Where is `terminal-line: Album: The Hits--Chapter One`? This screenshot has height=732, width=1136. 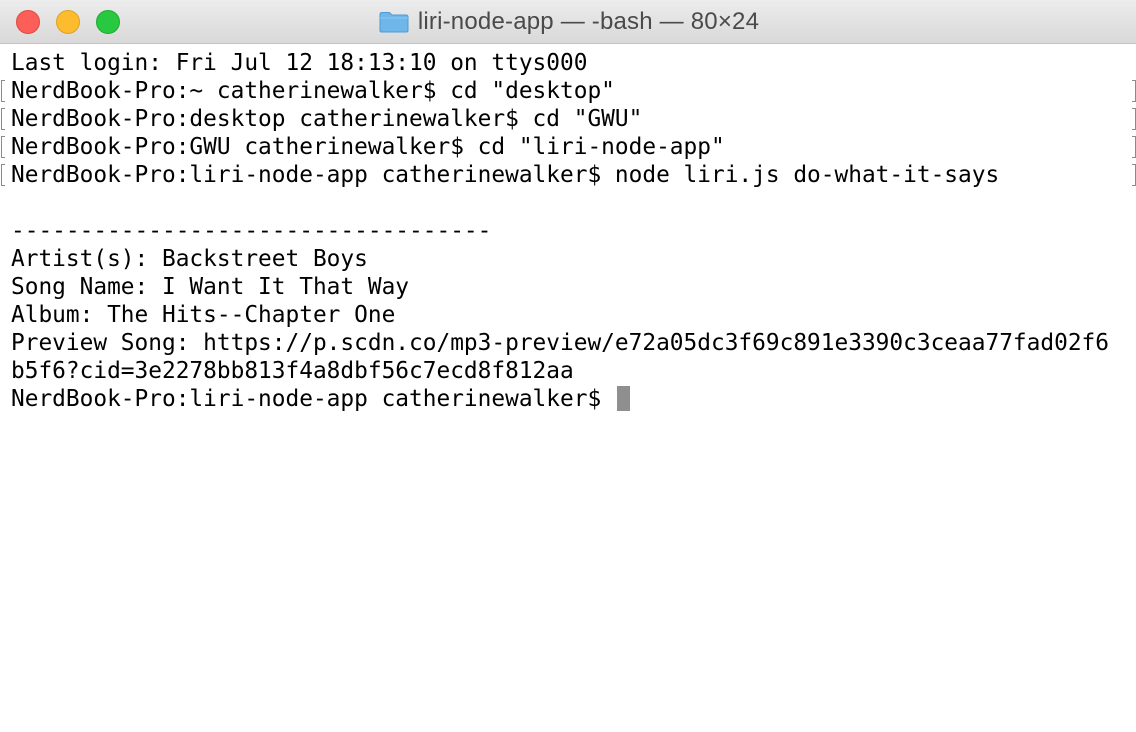 terminal-line: Album: The Hits--Chapter One is located at coordinates (203, 315).